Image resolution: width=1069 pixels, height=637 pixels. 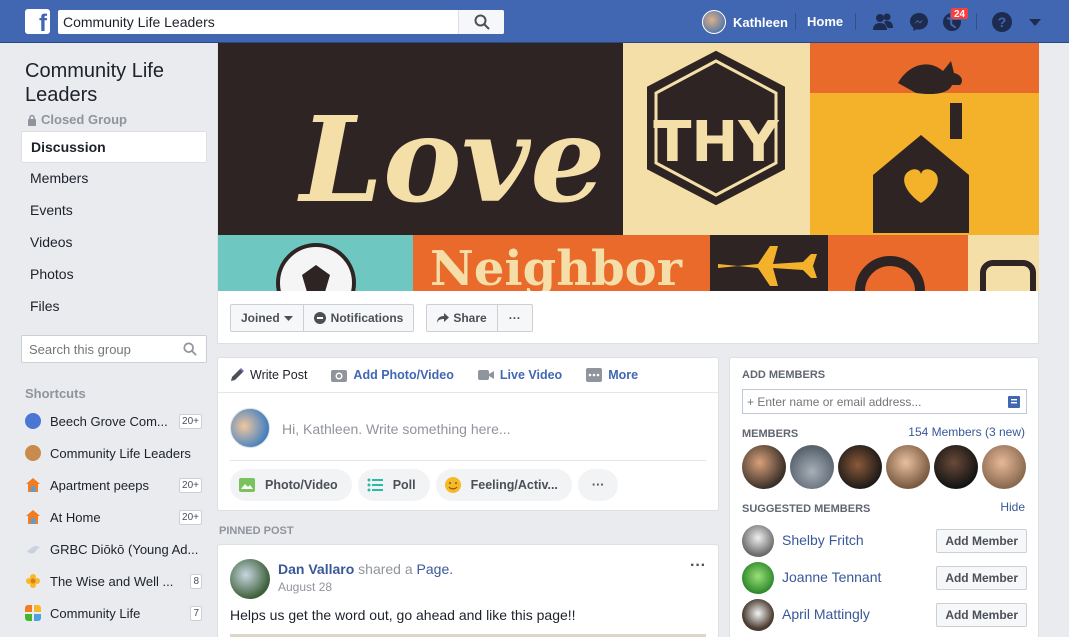 What do you see at coordinates (966, 432) in the screenshot?
I see `members-count-link: 154 Members (3 new)` at bounding box center [966, 432].